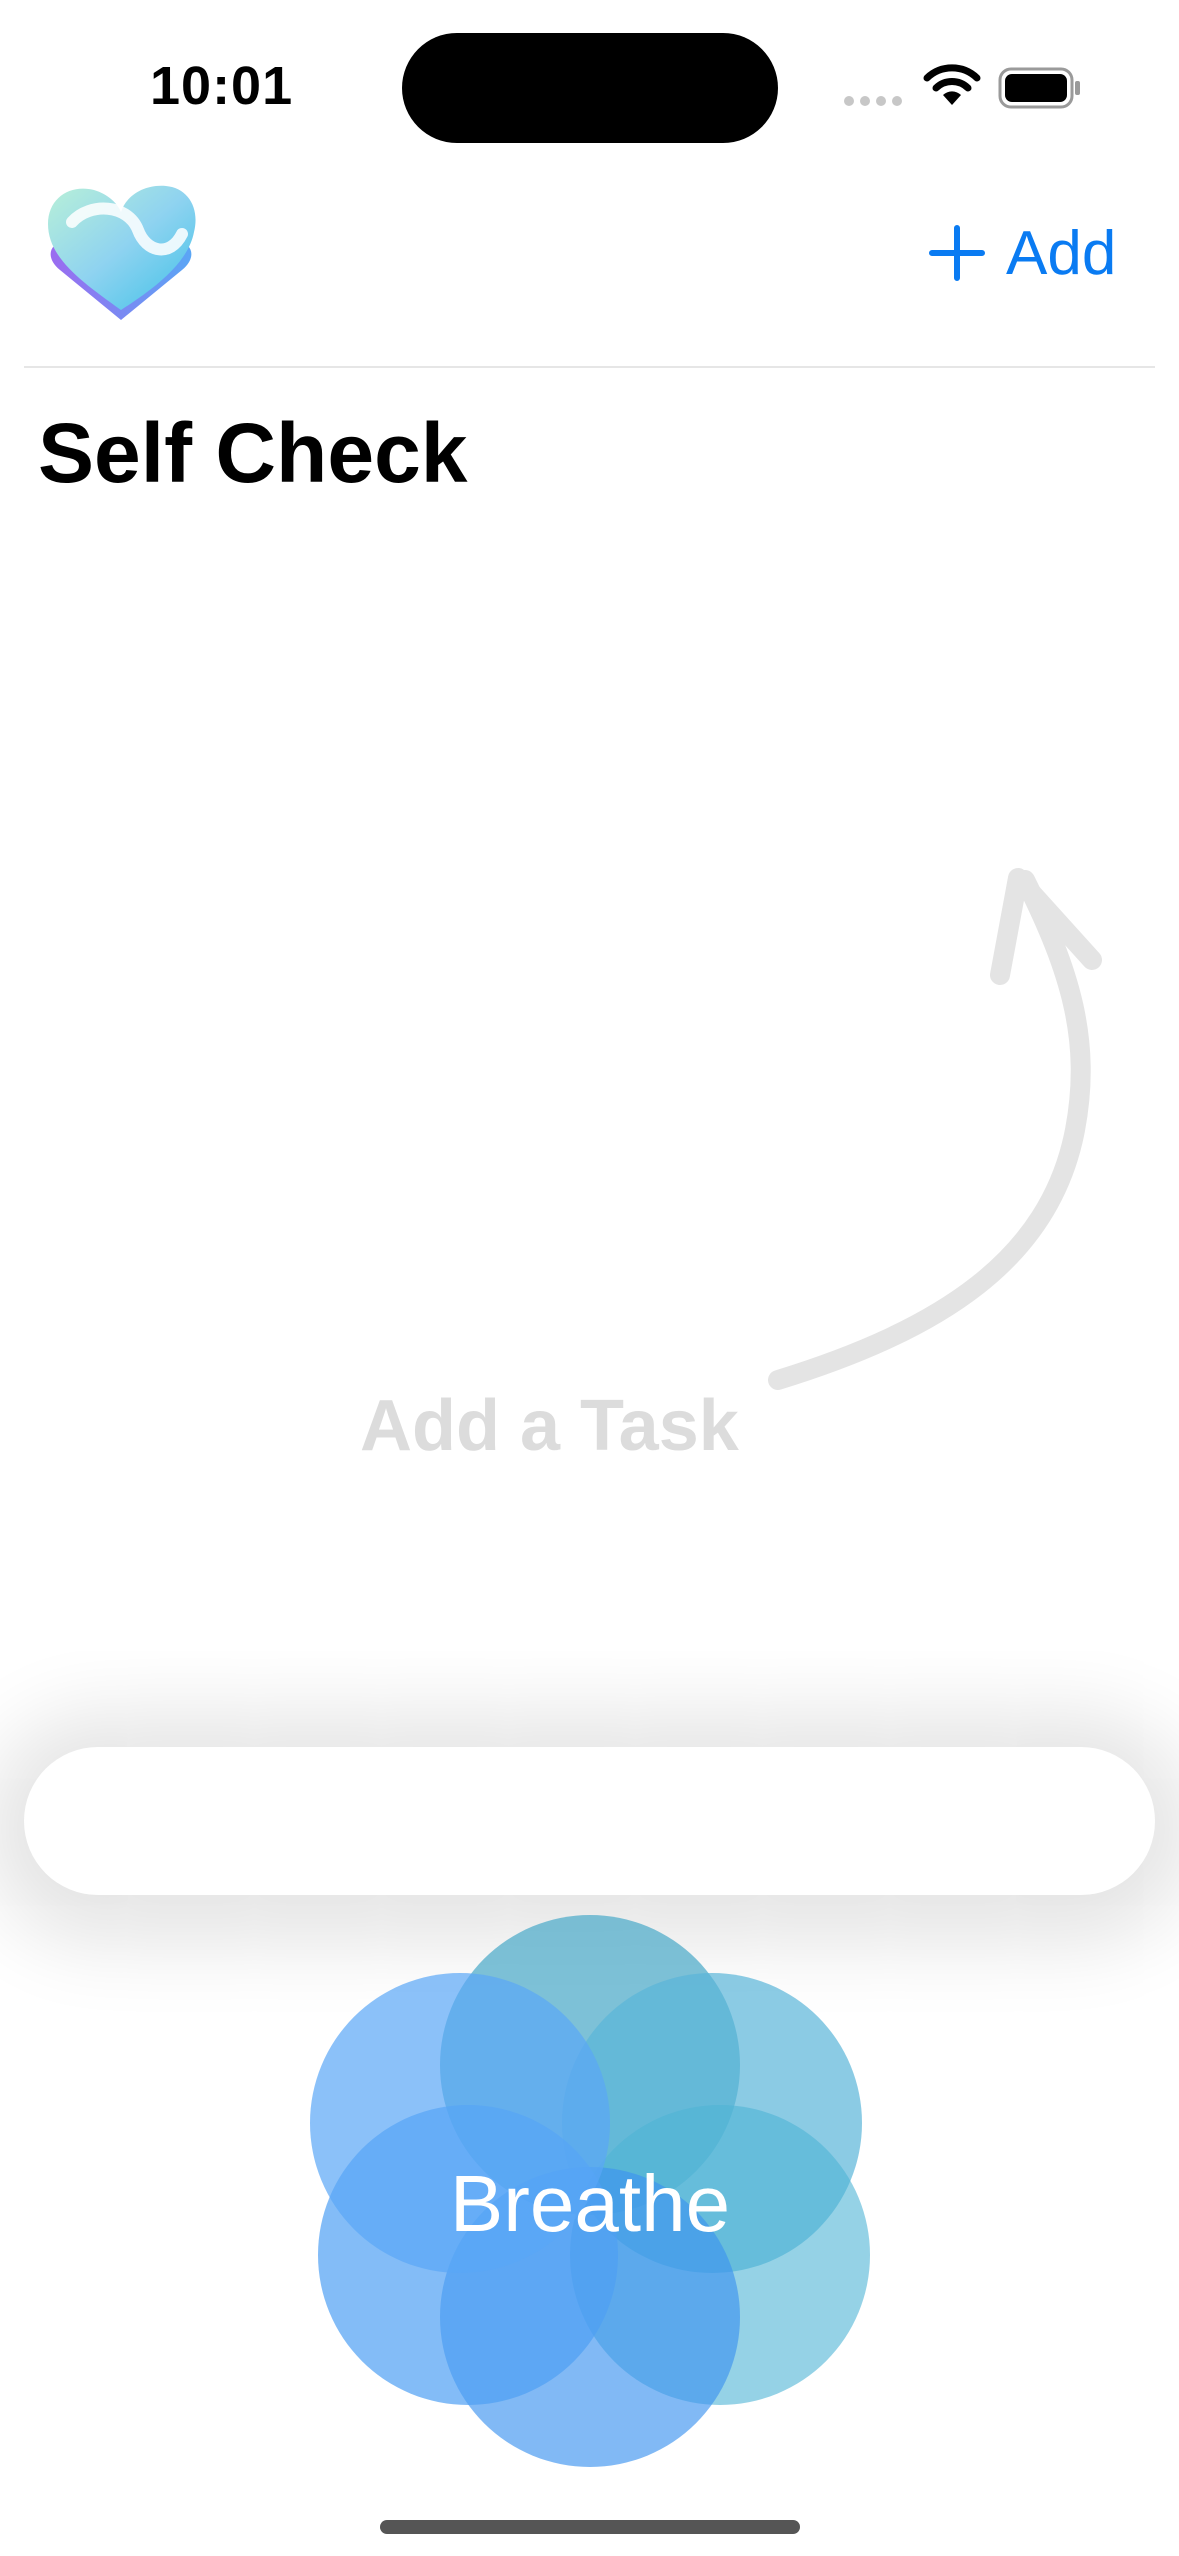 This screenshot has width=1179, height=2556. I want to click on curved-arrow-icon, so click(935, 1129).